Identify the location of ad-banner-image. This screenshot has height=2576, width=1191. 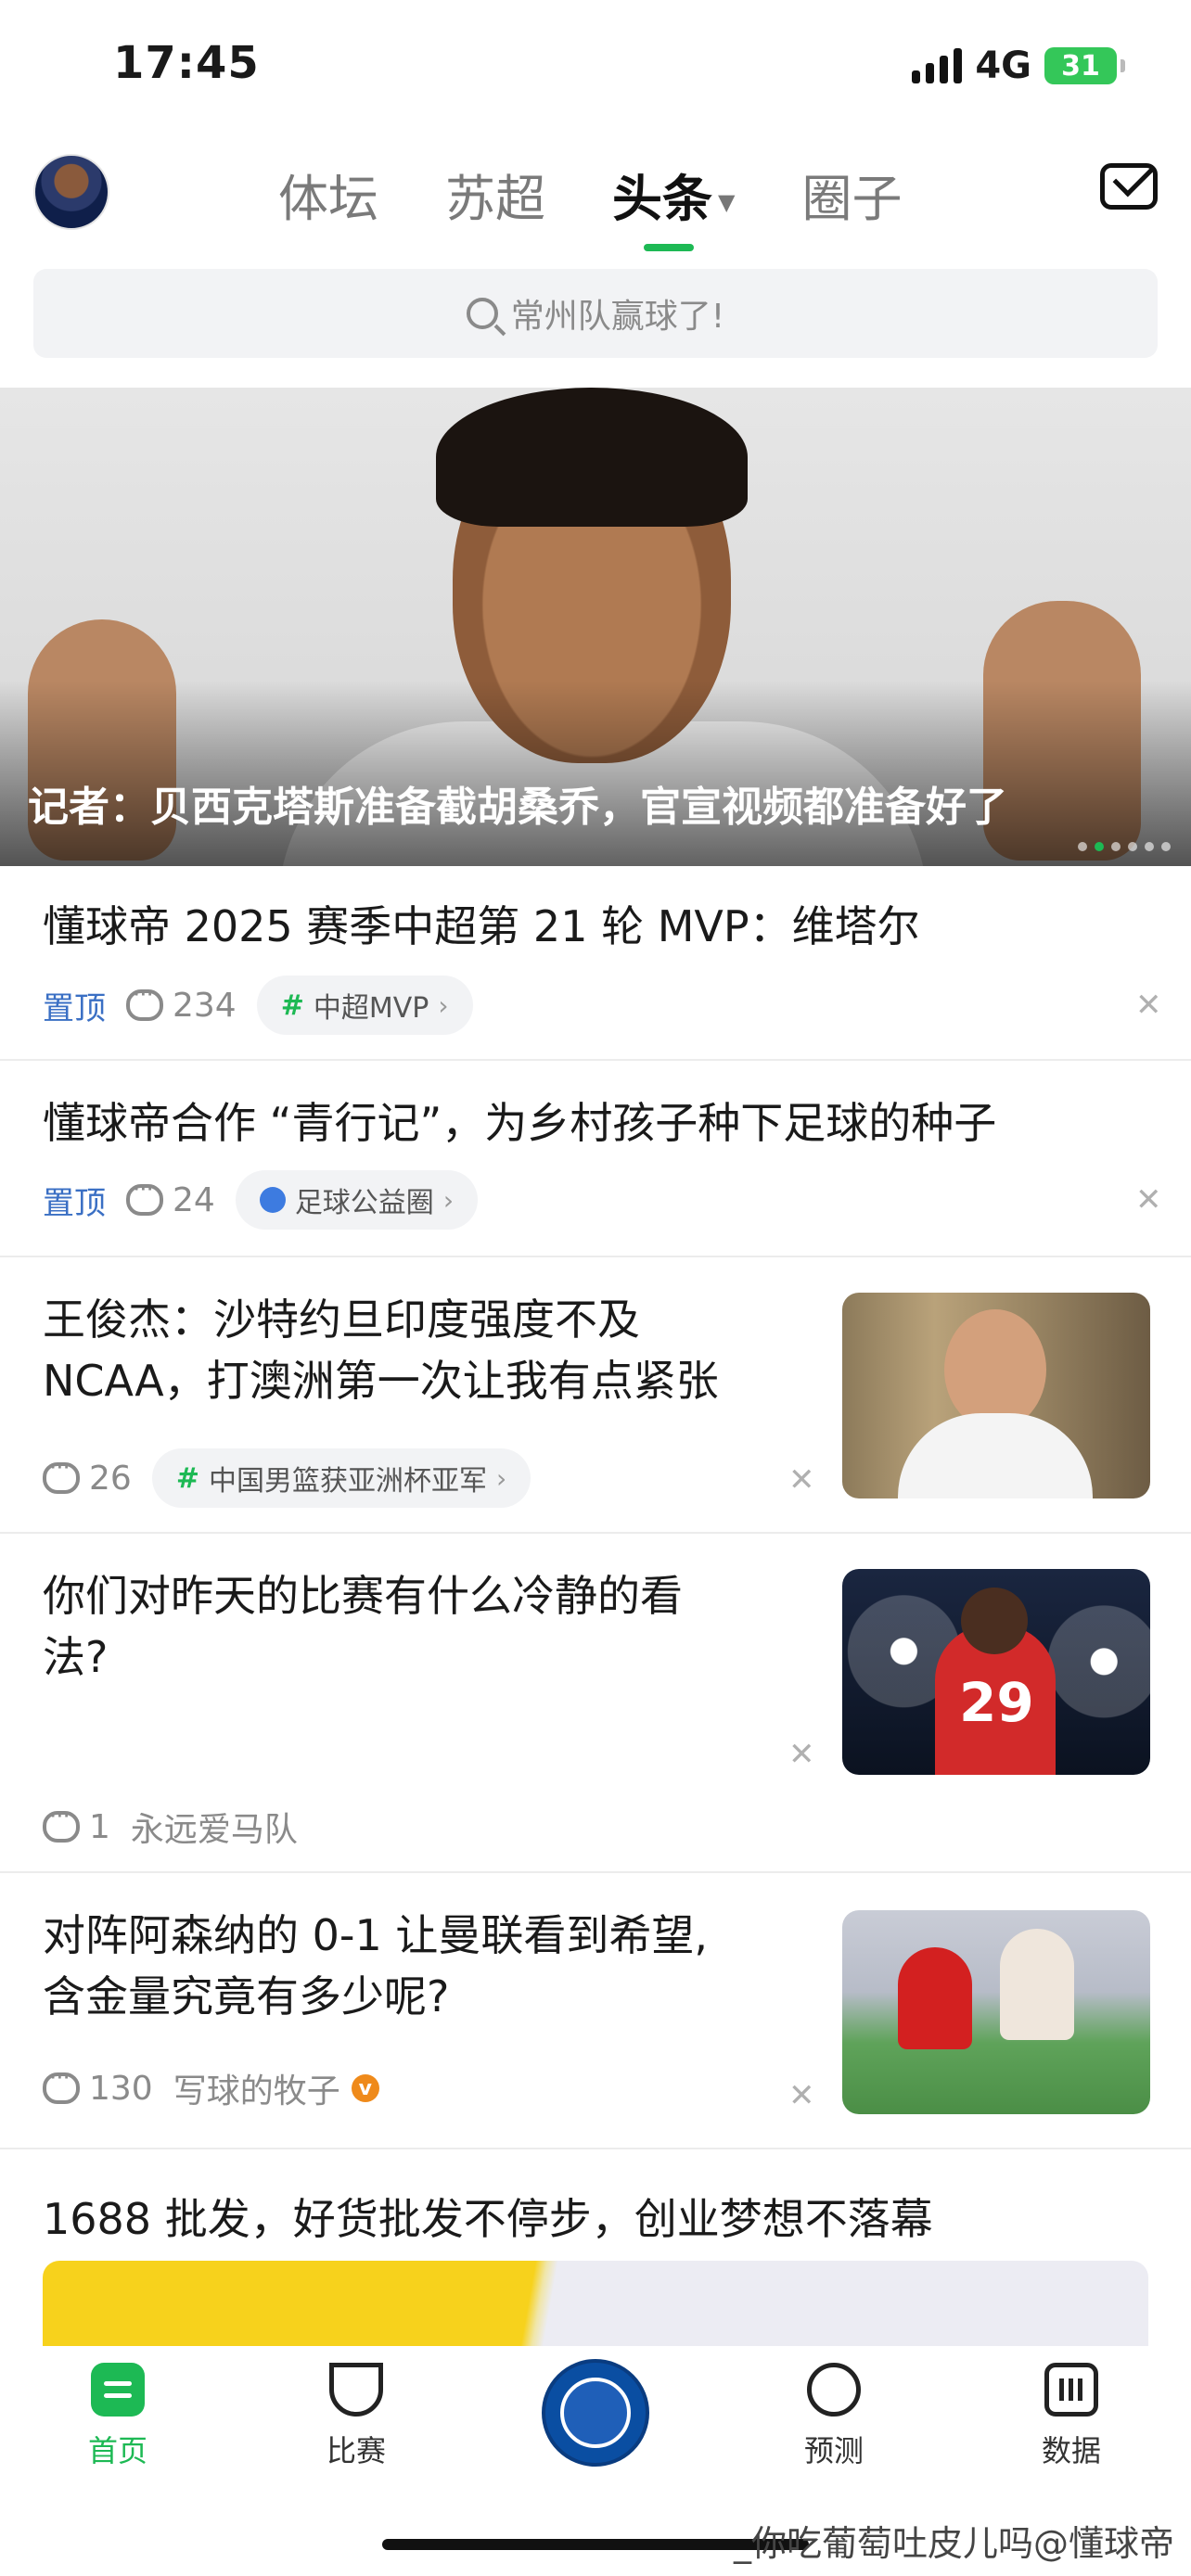
(595, 2303).